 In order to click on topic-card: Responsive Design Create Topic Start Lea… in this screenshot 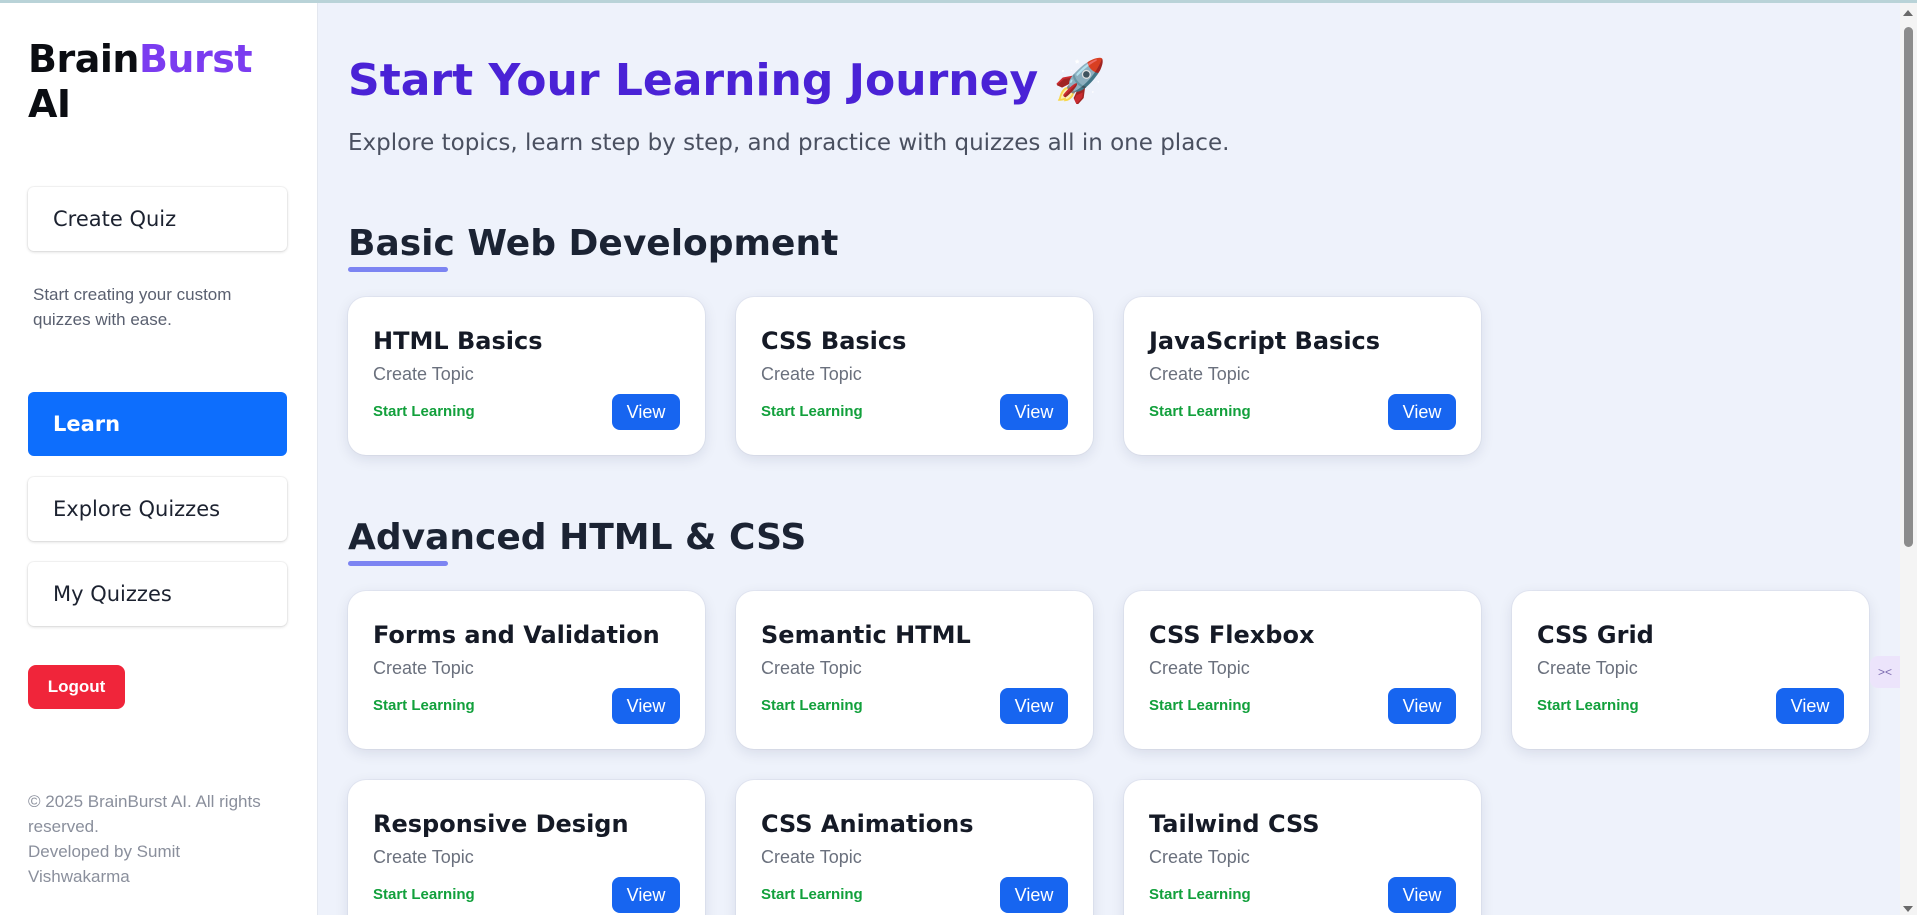, I will do `click(526, 847)`.